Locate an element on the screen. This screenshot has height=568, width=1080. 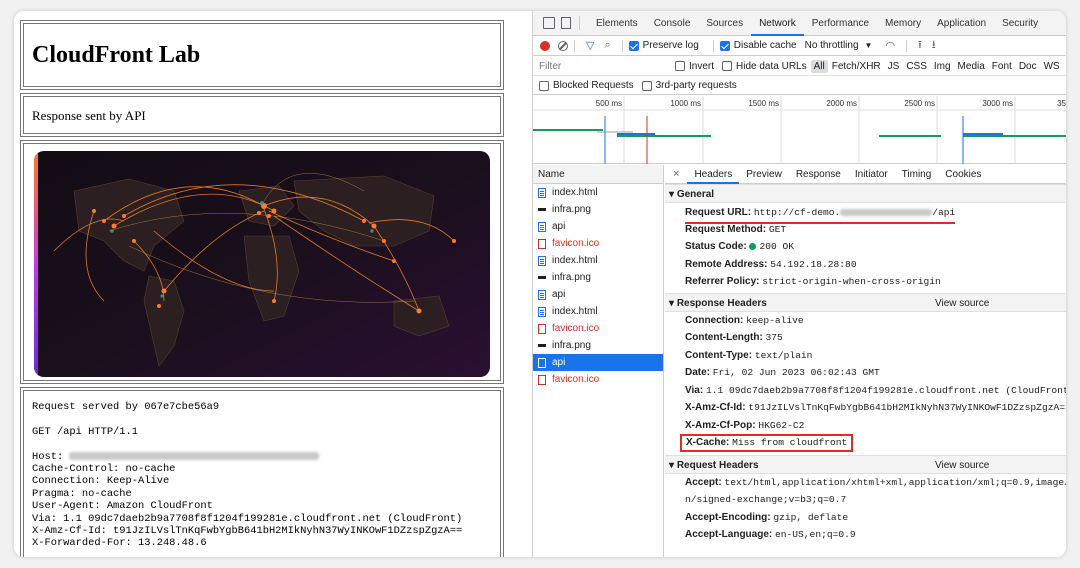
throttling-select: No throttling ▼ is located at coordinates (839, 45).